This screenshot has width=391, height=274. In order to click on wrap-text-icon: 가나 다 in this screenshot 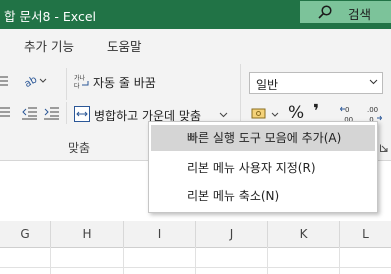, I will do `click(81, 82)`.